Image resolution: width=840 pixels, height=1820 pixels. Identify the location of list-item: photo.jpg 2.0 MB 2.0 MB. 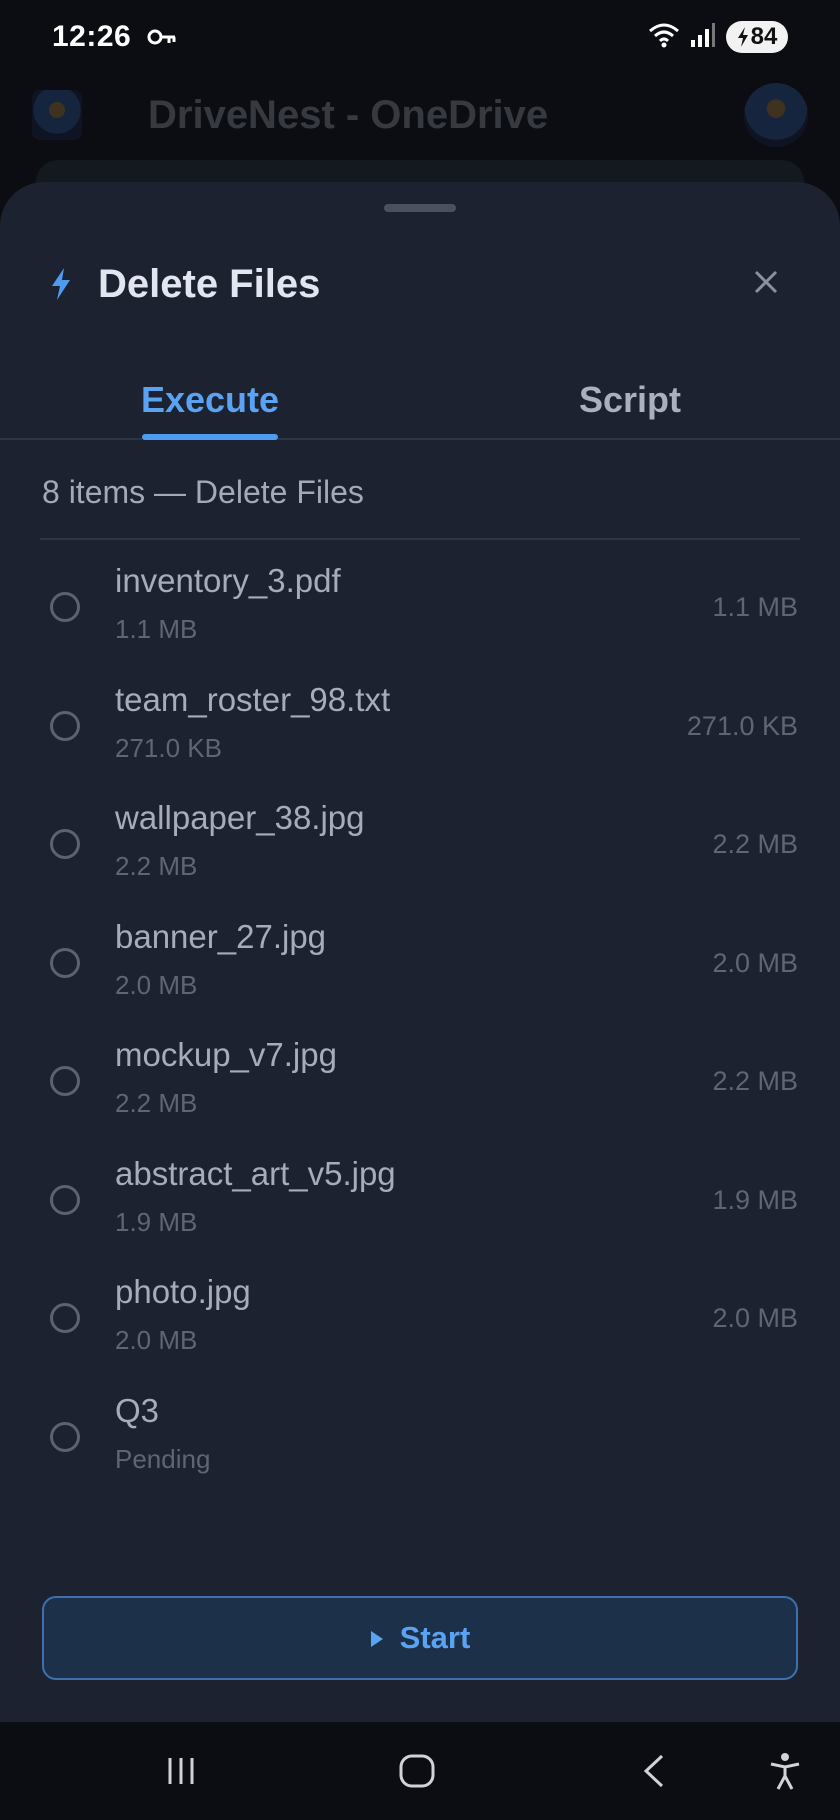
(420, 1318).